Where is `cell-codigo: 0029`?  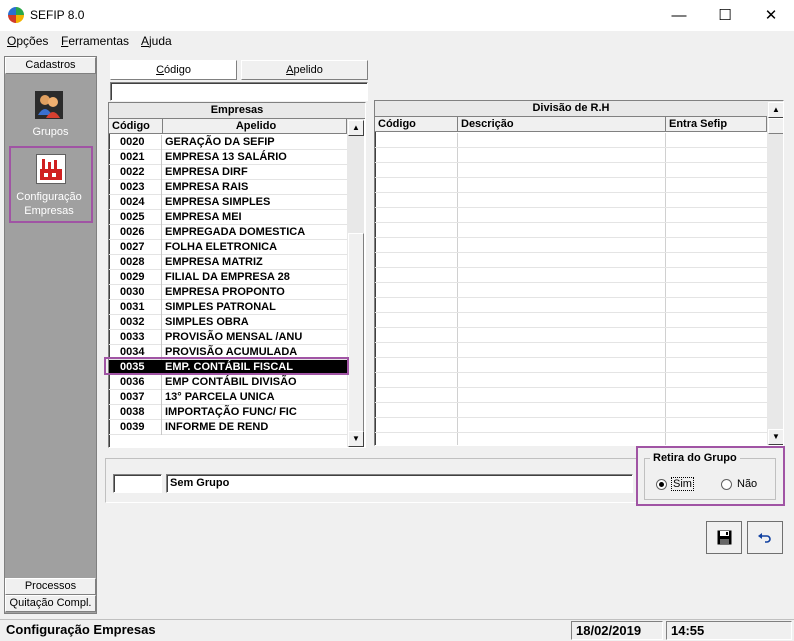
cell-codigo: 0029 is located at coordinates (135, 277).